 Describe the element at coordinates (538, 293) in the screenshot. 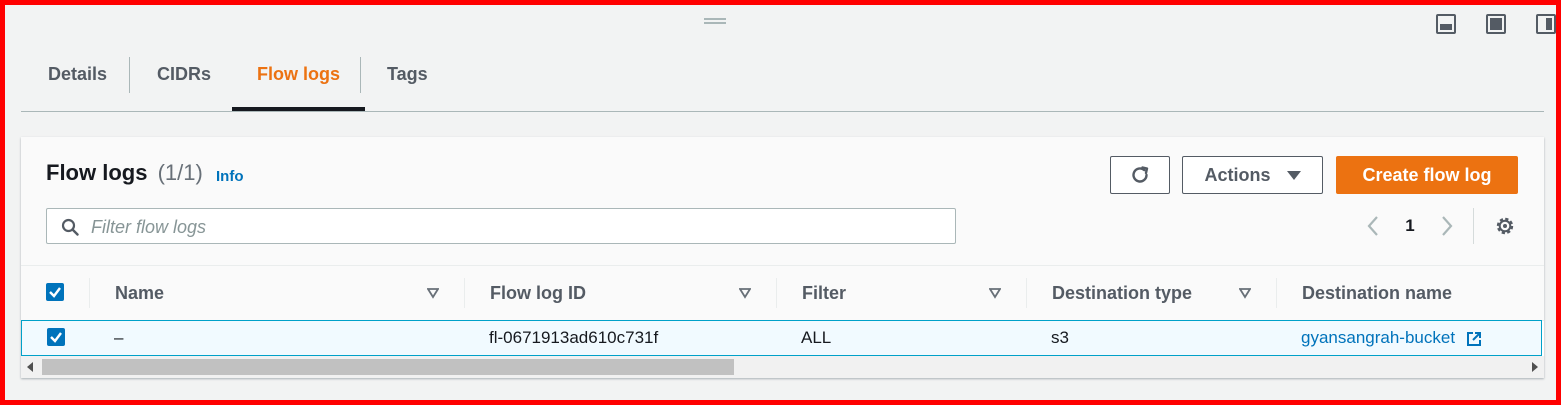

I see `column-header-flow-log-id: Flow log ID` at that location.